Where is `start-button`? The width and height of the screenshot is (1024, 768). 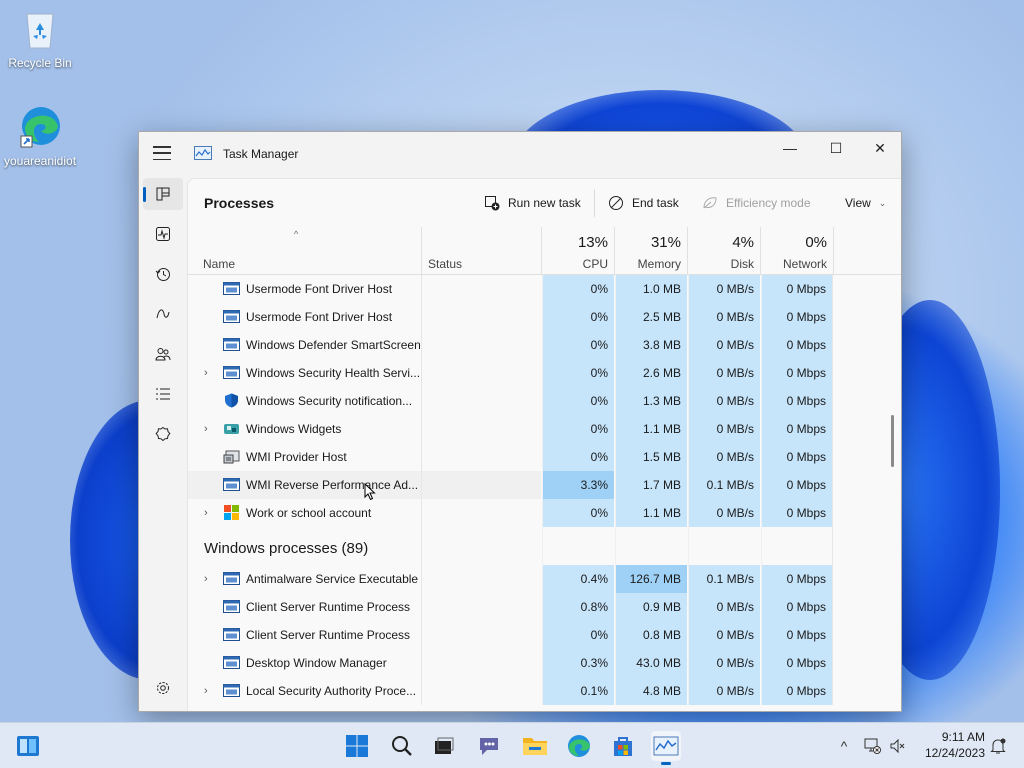 start-button is located at coordinates (357, 746).